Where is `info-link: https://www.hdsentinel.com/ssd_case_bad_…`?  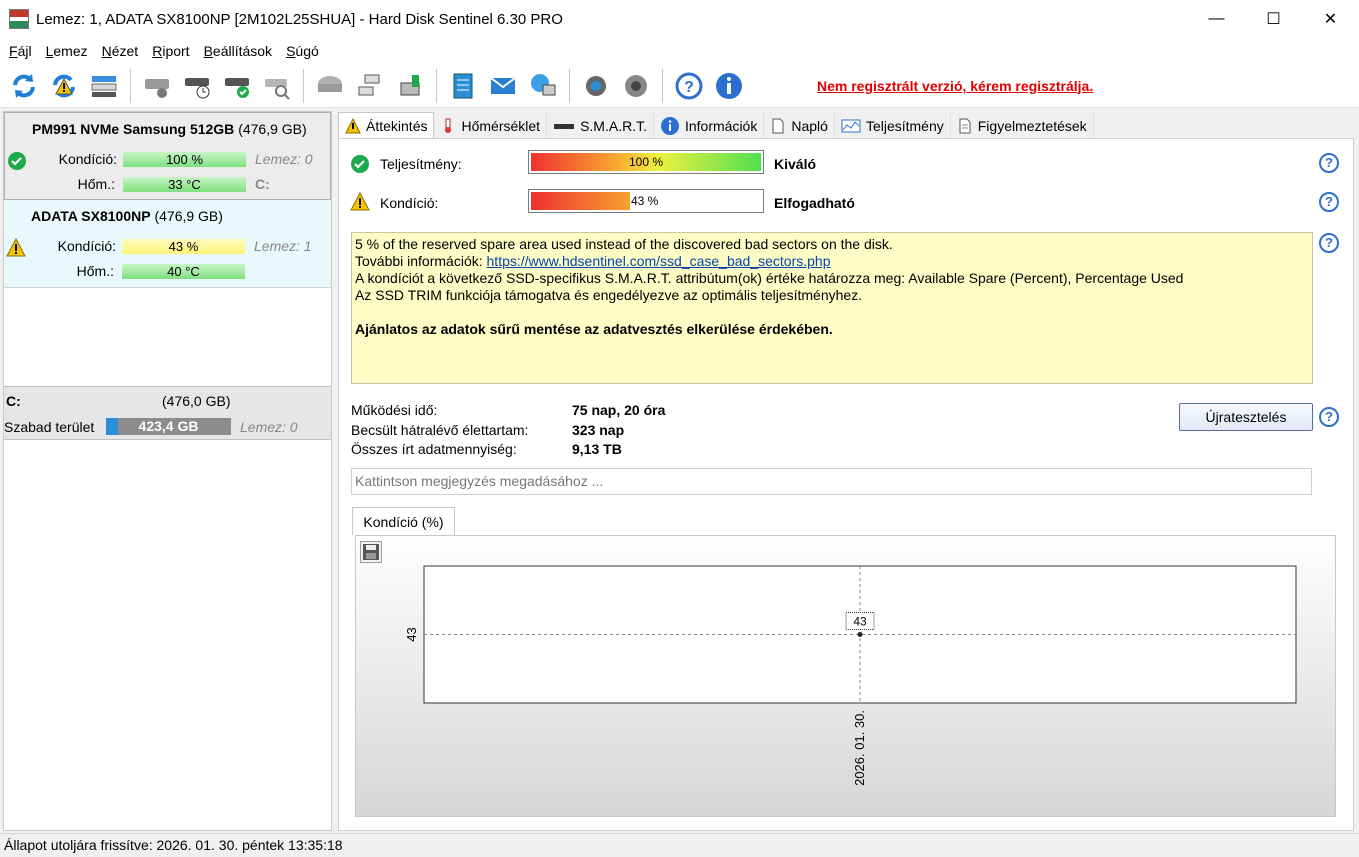
info-link: https://www.hdsentinel.com/ssd_case_bad_… is located at coordinates (659, 261).